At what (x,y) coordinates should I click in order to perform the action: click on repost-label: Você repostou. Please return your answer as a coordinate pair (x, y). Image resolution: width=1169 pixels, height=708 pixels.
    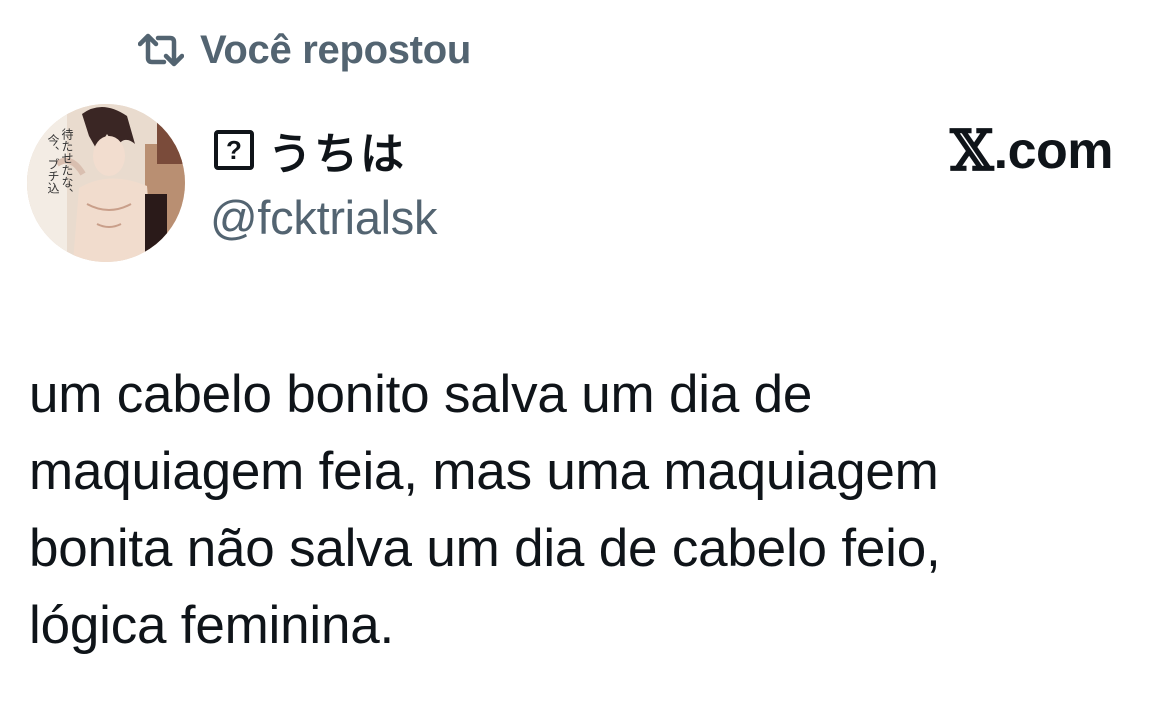
    Looking at the image, I should click on (335, 49).